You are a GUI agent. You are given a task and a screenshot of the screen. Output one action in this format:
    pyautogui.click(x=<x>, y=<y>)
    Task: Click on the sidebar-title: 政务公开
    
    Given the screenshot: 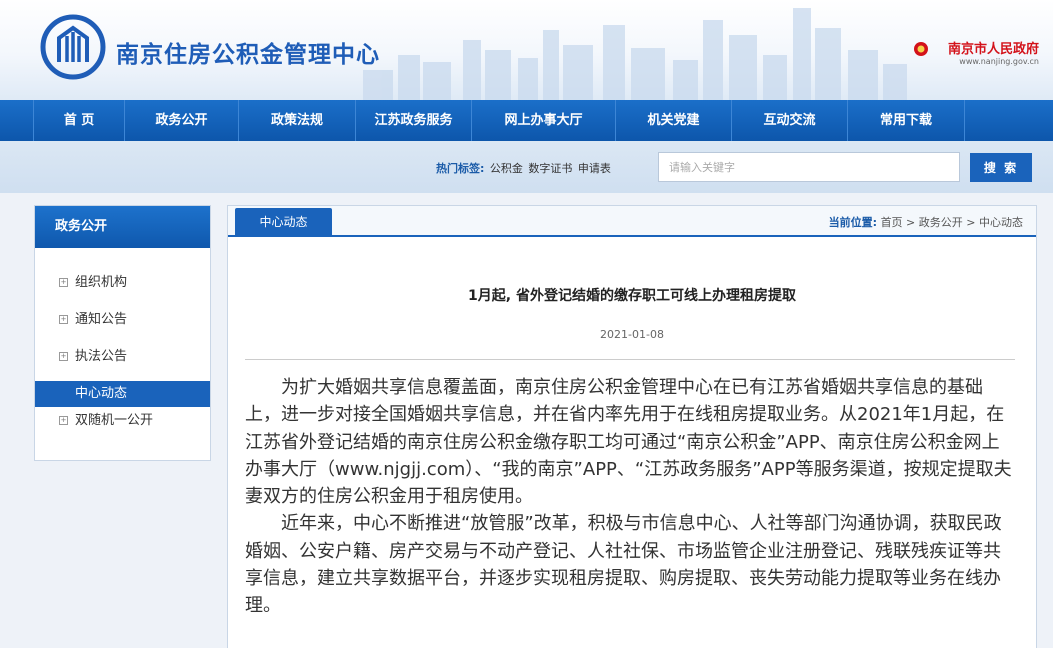 What is the action you would take?
    pyautogui.click(x=122, y=227)
    